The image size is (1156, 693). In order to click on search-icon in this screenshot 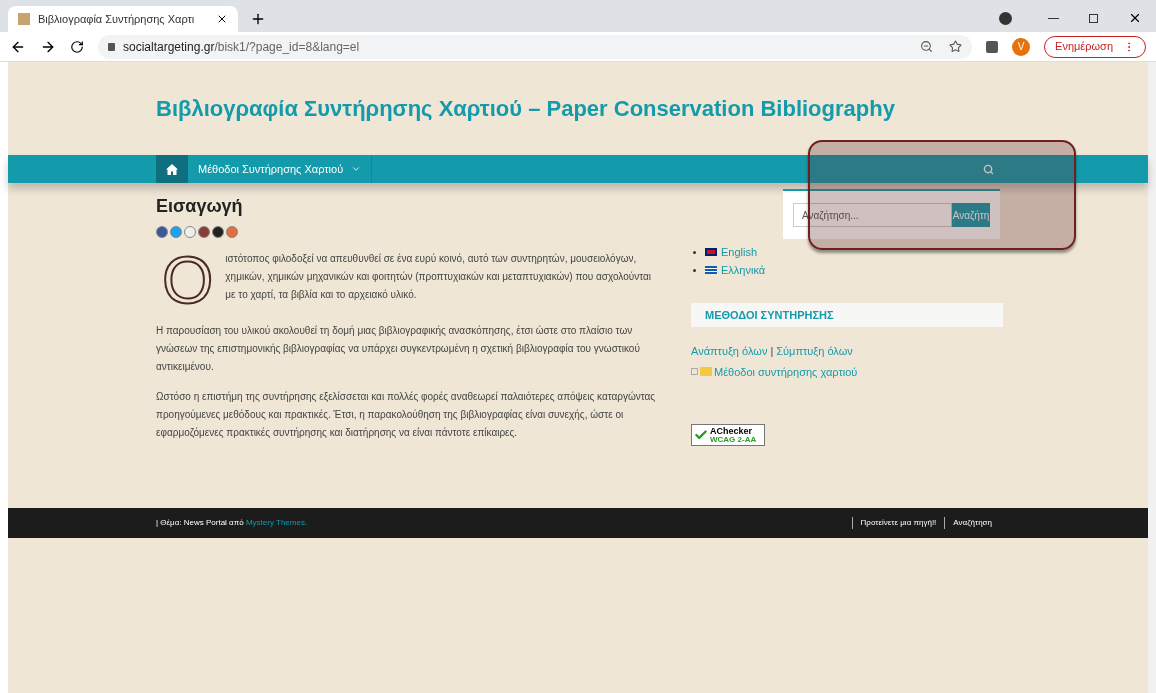, I will do `click(988, 169)`.